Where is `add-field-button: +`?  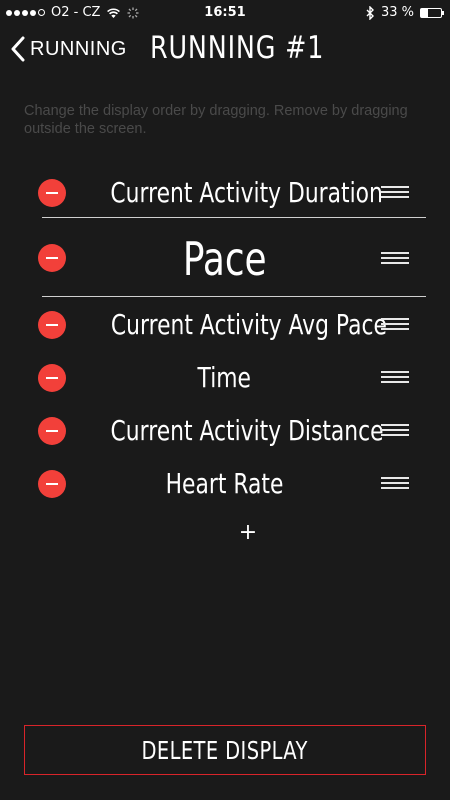
add-field-button: + is located at coordinates (248, 533).